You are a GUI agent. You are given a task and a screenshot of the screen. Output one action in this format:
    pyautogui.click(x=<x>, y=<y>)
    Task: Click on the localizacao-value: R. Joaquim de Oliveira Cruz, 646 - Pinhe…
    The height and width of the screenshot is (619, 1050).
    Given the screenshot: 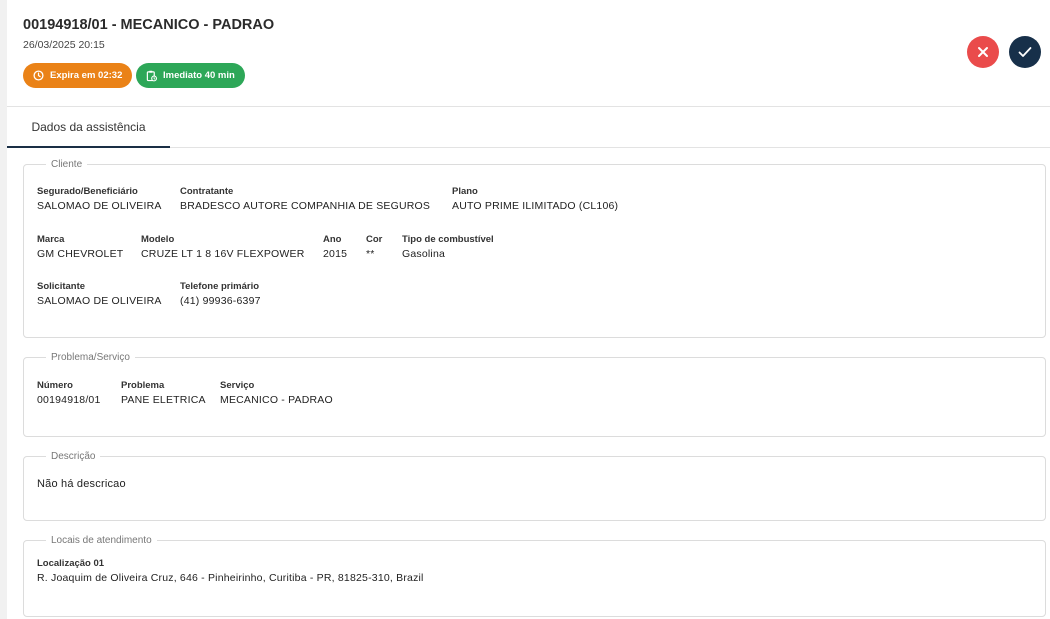 What is the action you would take?
    pyautogui.click(x=230, y=578)
    